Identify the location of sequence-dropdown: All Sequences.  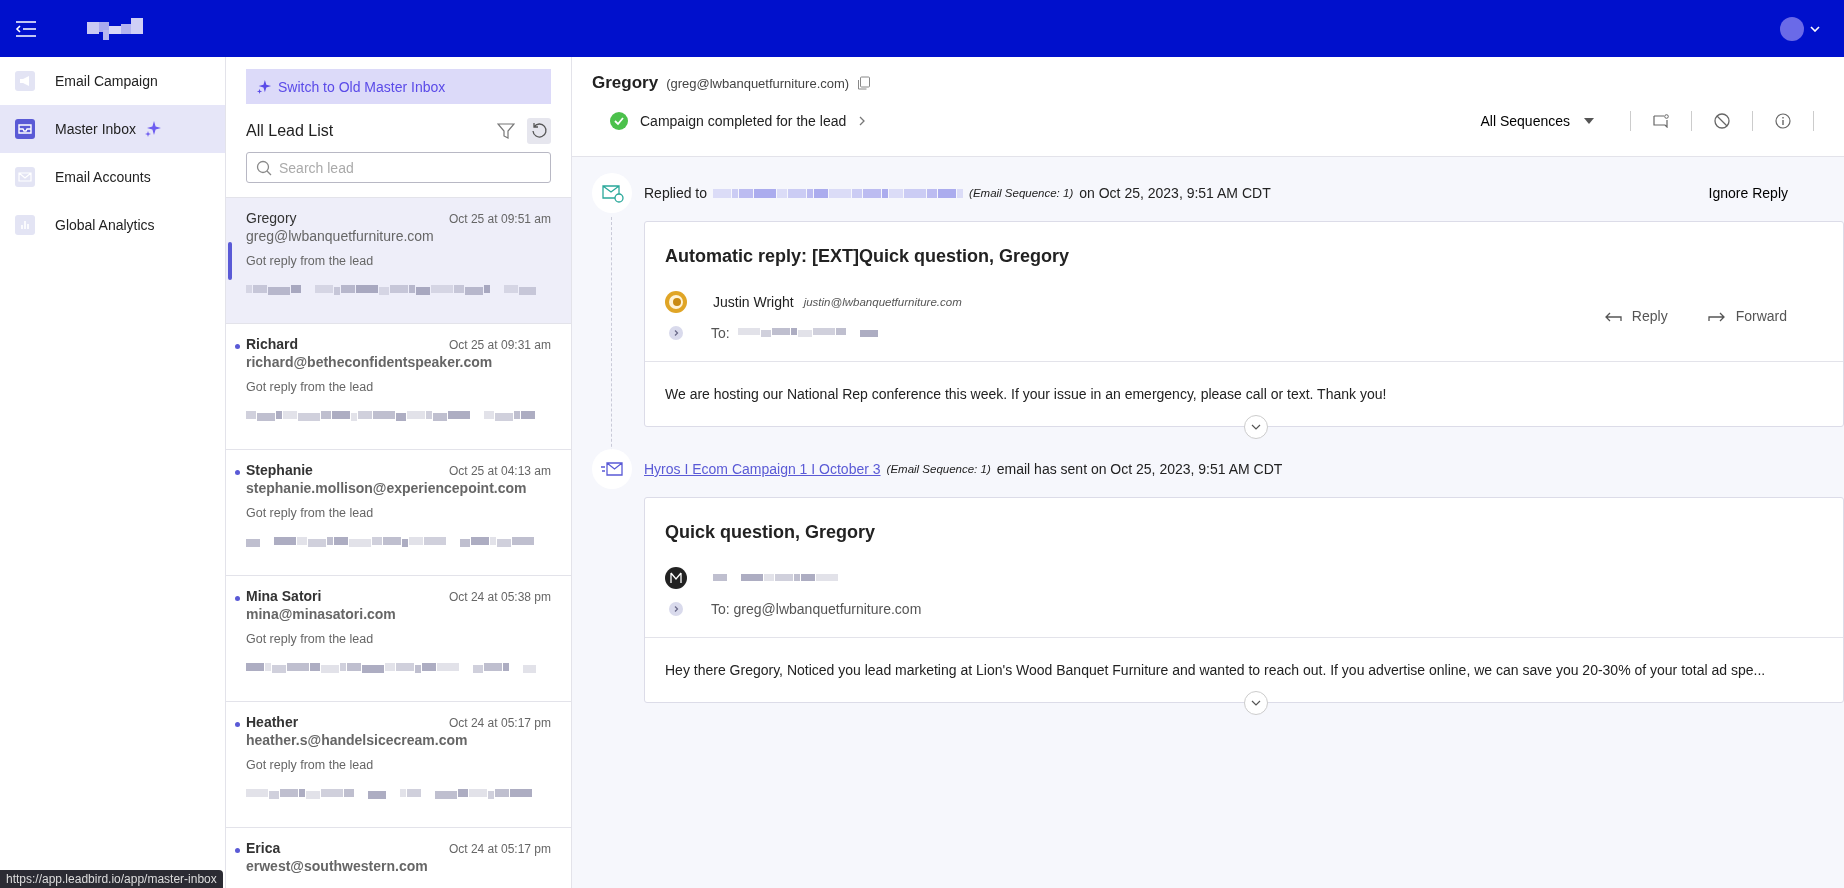
(1537, 121).